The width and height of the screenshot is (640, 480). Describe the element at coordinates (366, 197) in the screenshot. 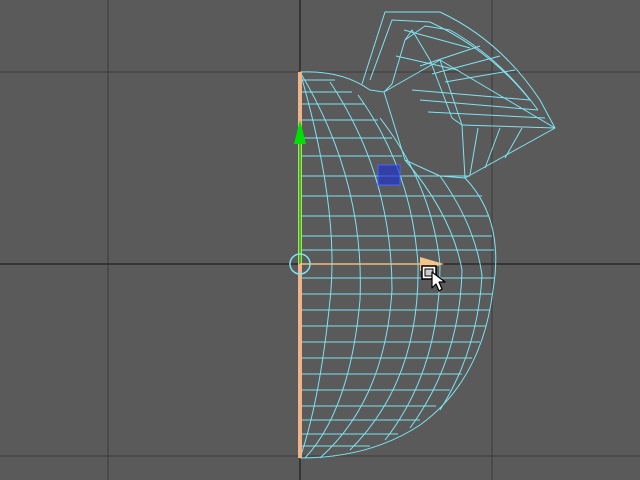

I see `move-gizmo` at that location.